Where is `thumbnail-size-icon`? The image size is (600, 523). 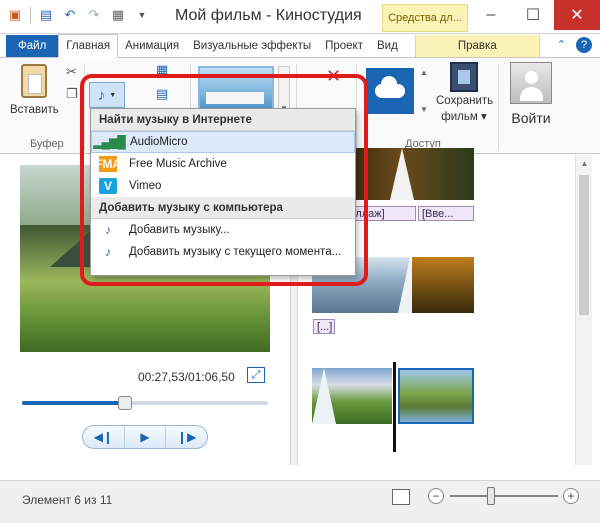
thumbnail-size-icon is located at coordinates (401, 497).